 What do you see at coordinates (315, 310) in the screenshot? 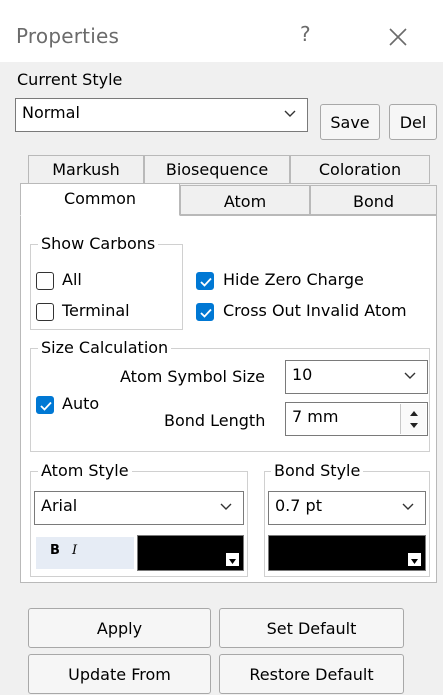
I see `cross-out-invalid-atom-label: Cross Out Invalid Atom` at bounding box center [315, 310].